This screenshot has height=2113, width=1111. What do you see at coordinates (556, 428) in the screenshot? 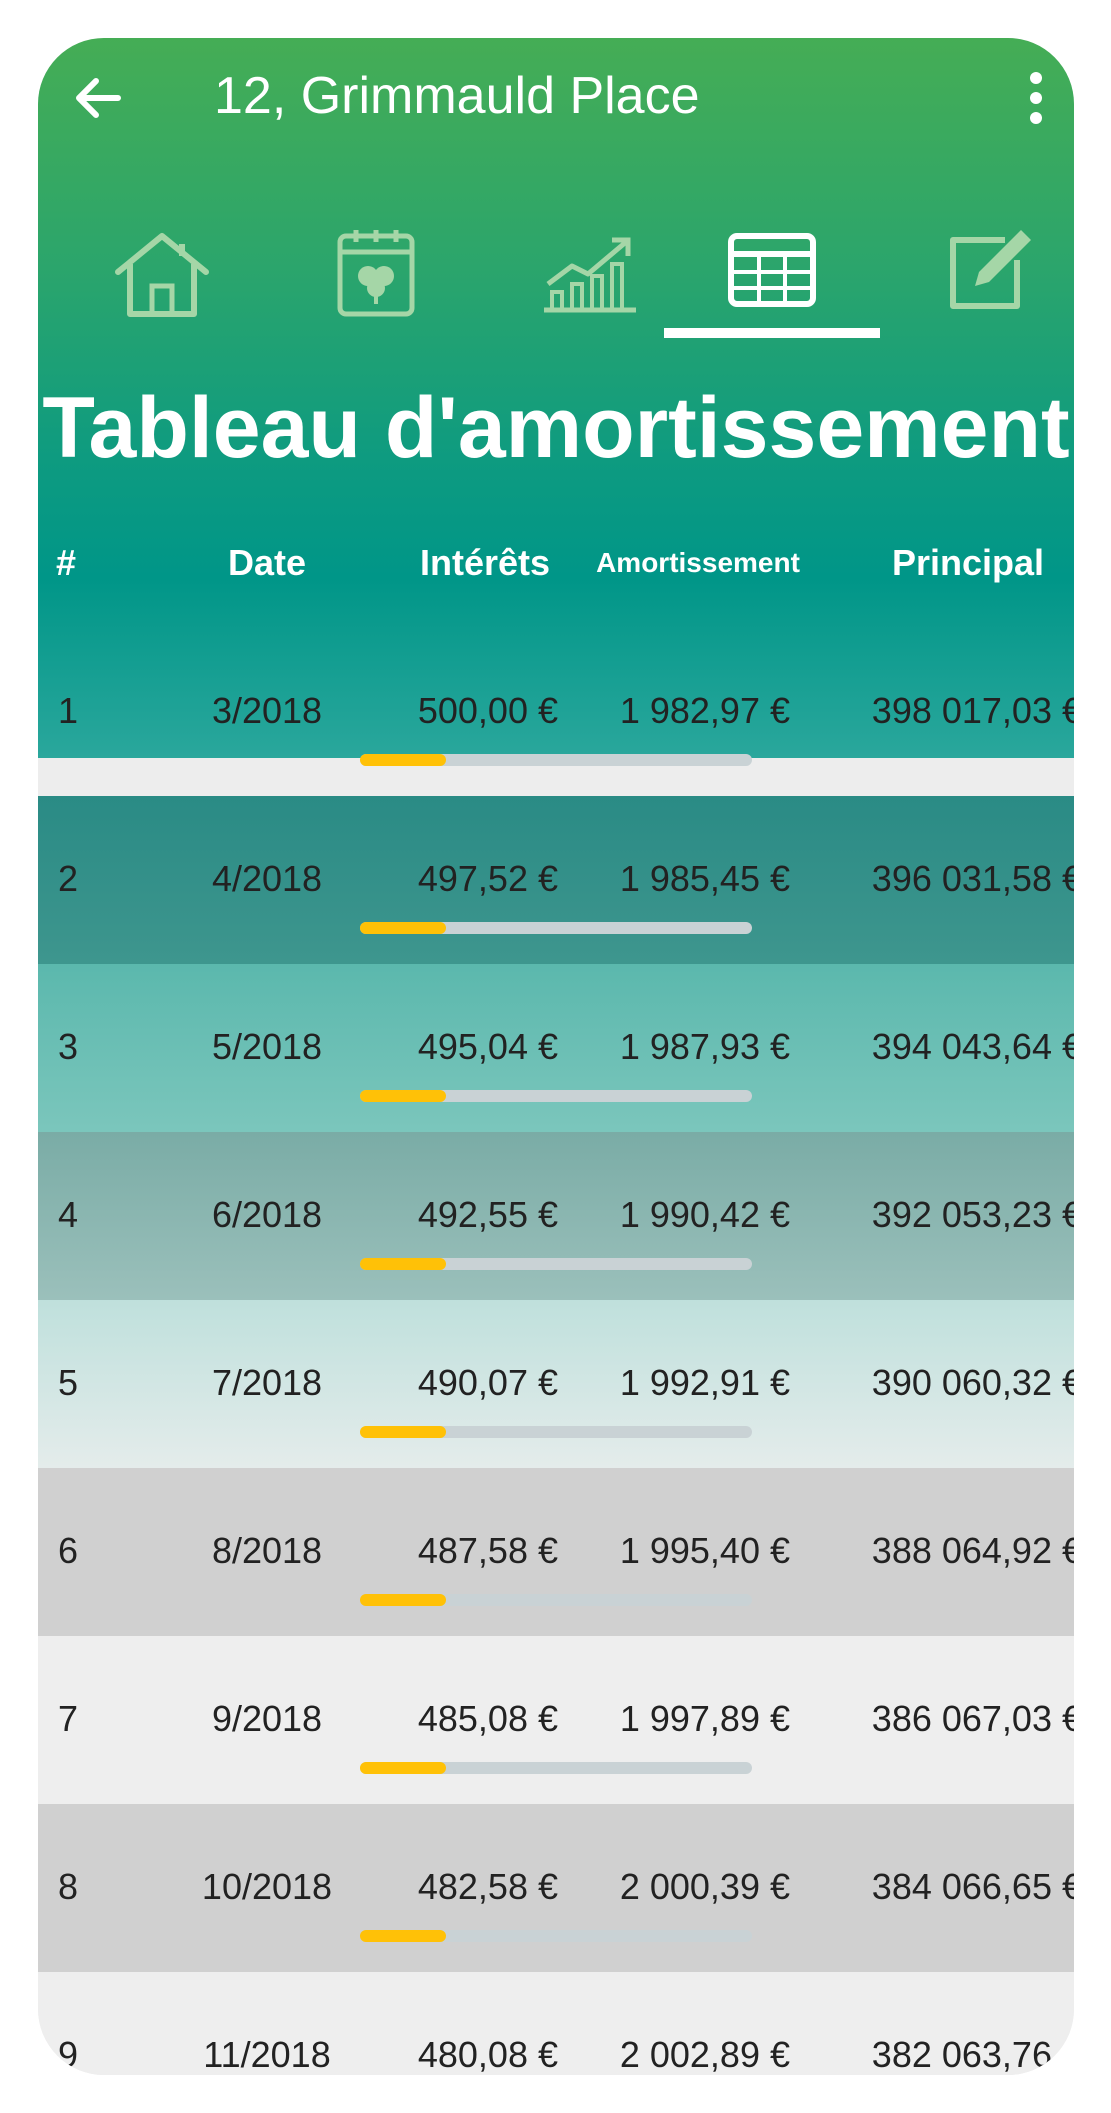
I see `page-title: Tableau d'amortissement` at bounding box center [556, 428].